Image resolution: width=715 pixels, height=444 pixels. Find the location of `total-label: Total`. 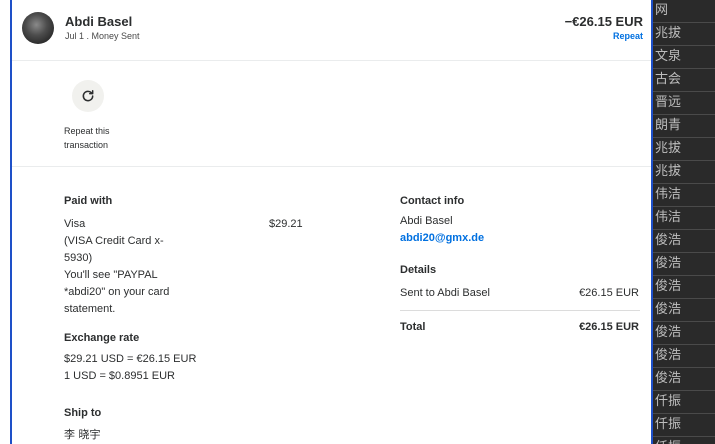

total-label: Total is located at coordinates (413, 327).